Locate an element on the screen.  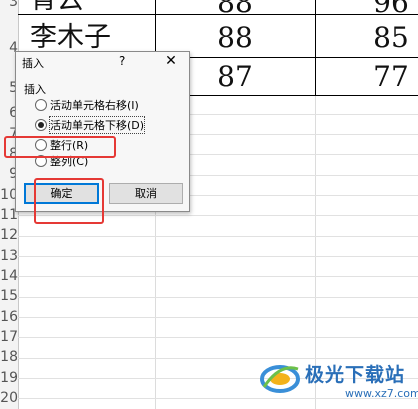
option-label: 活动单元格下移(D) is located at coordinates (97, 125).